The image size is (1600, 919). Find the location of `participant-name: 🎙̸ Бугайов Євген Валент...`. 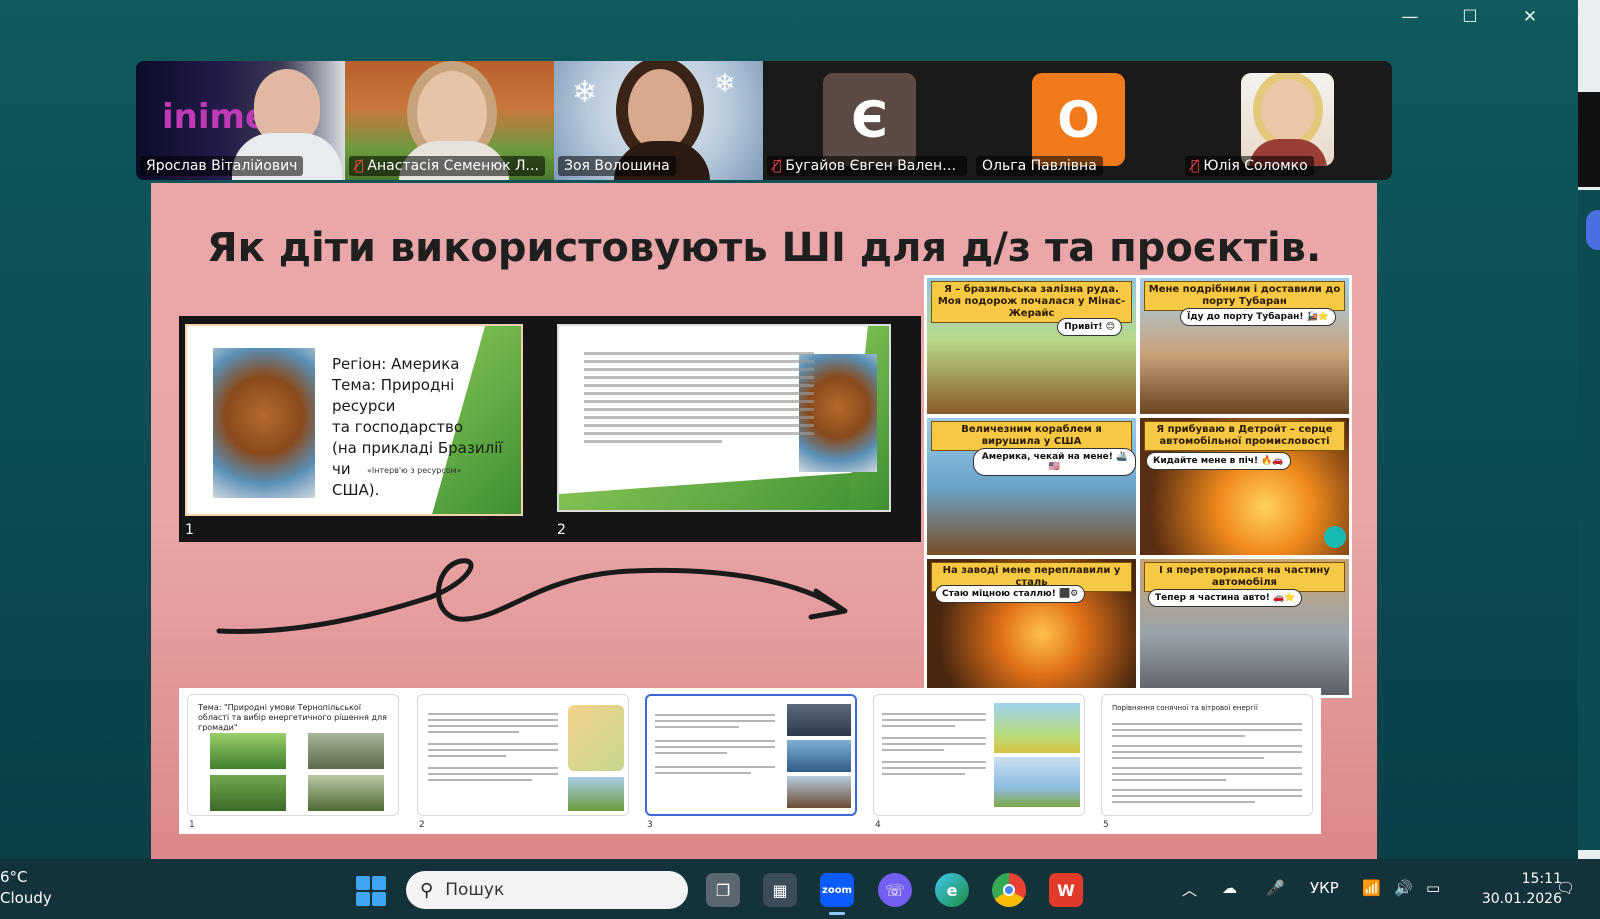

participant-name: 🎙̸ Бугайов Євген Валент... is located at coordinates (867, 166).